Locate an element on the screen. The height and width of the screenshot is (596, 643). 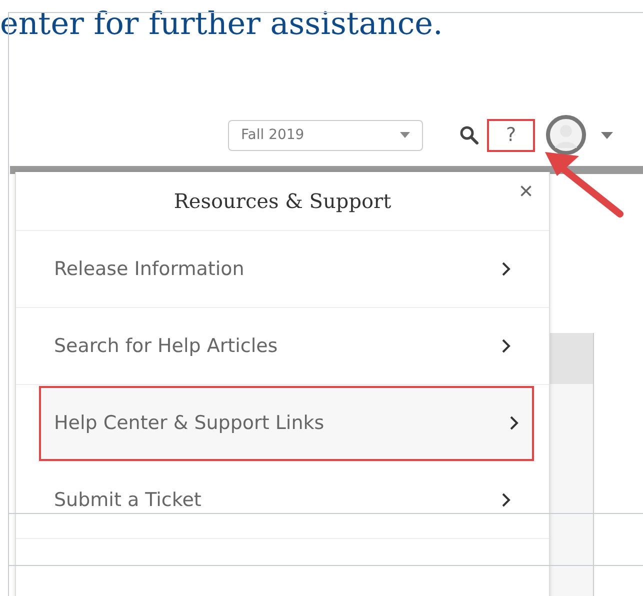
panel-title: Resources & Support is located at coordinates (283, 201).